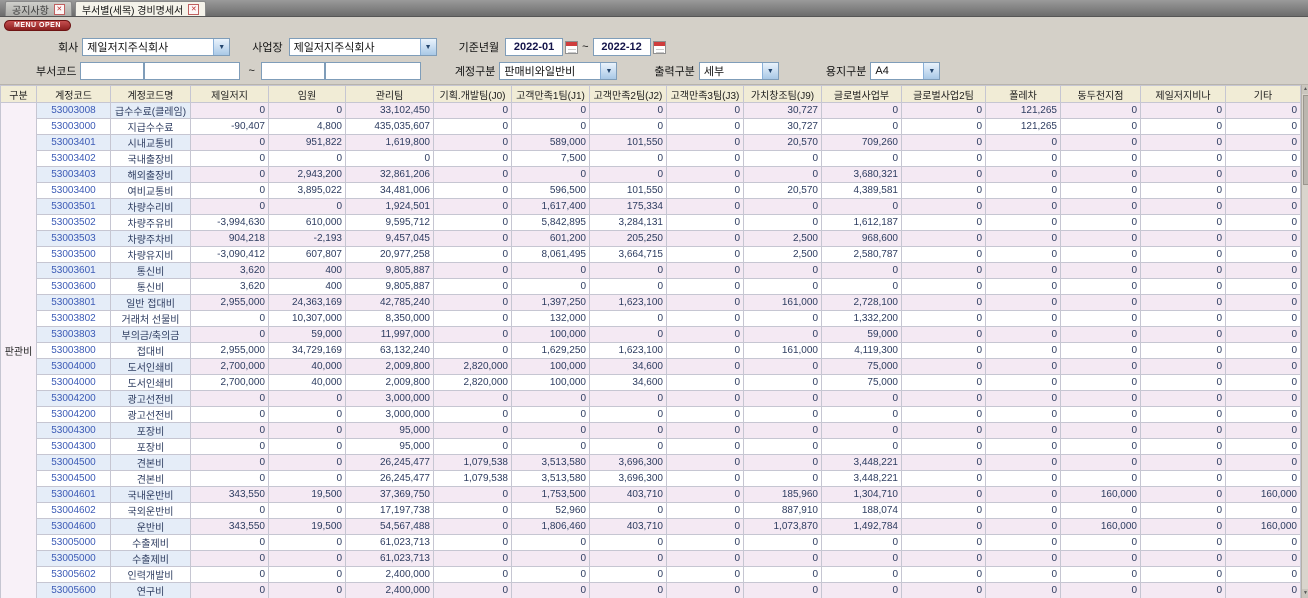 The width and height of the screenshot is (1308, 598). What do you see at coordinates (659, 47) in the screenshot?
I see `calendar-icon` at bounding box center [659, 47].